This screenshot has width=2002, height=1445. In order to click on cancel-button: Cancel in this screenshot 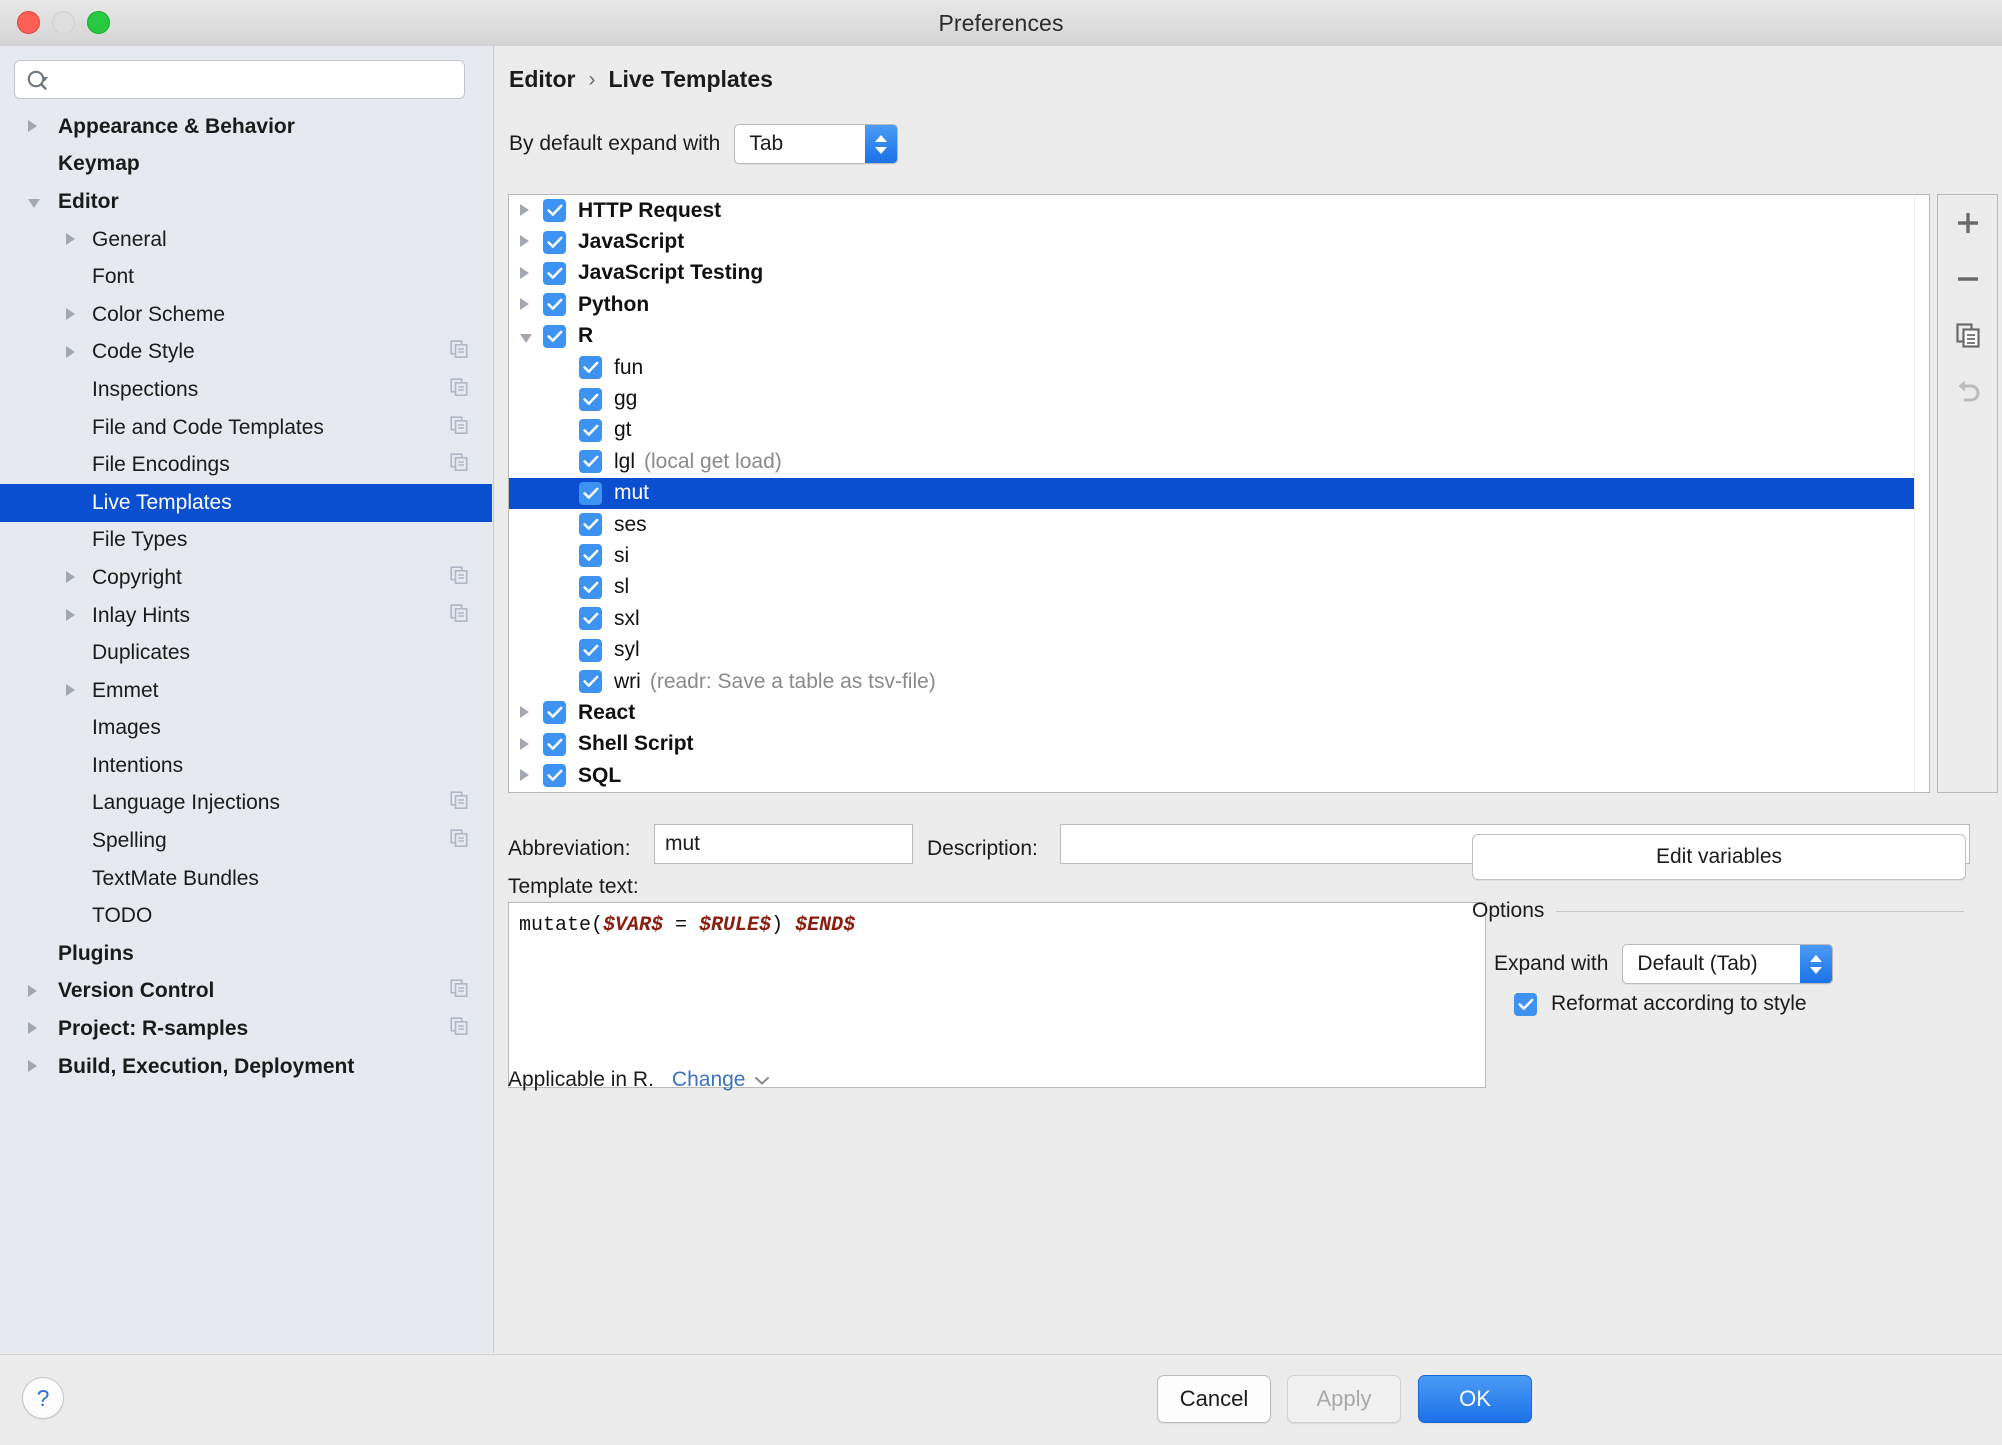, I will do `click(1214, 1399)`.